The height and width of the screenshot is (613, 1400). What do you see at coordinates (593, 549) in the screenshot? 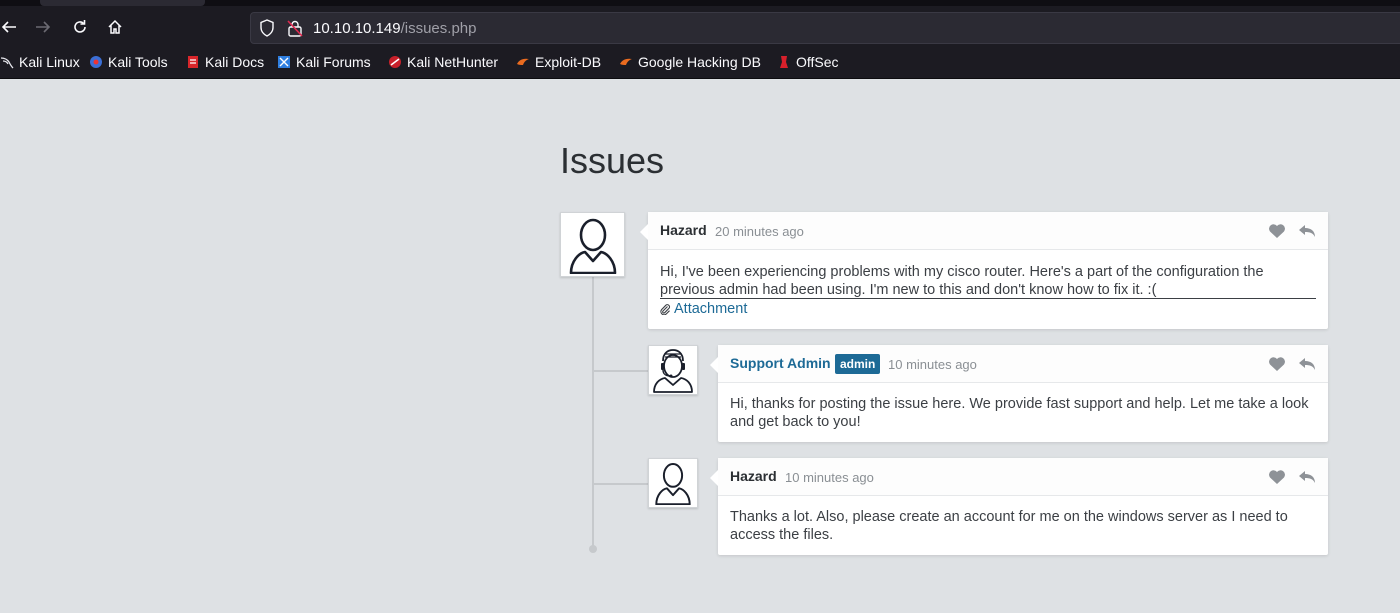
I see `timeline-end-dot` at bounding box center [593, 549].